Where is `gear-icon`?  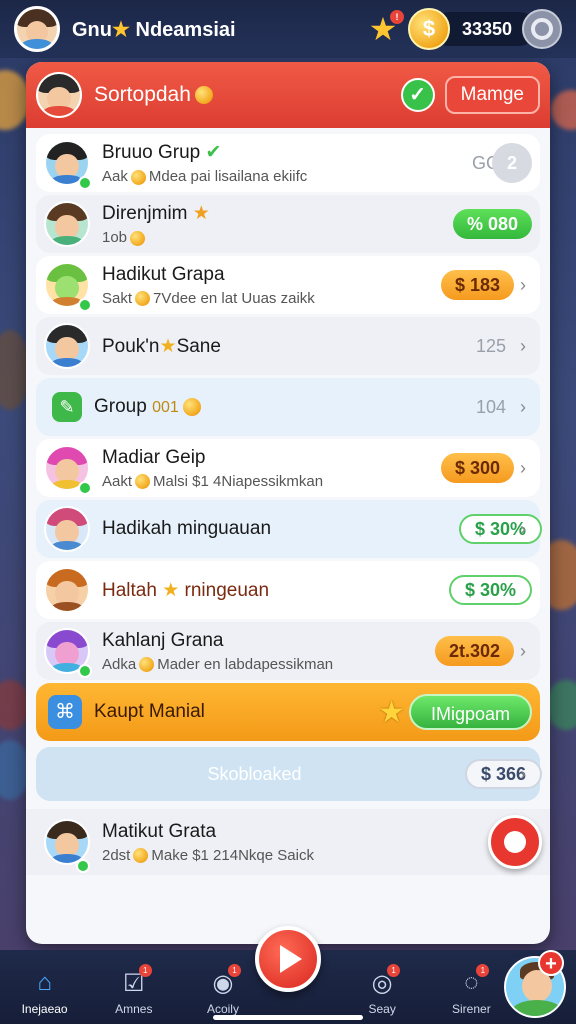 gear-icon is located at coordinates (542, 29).